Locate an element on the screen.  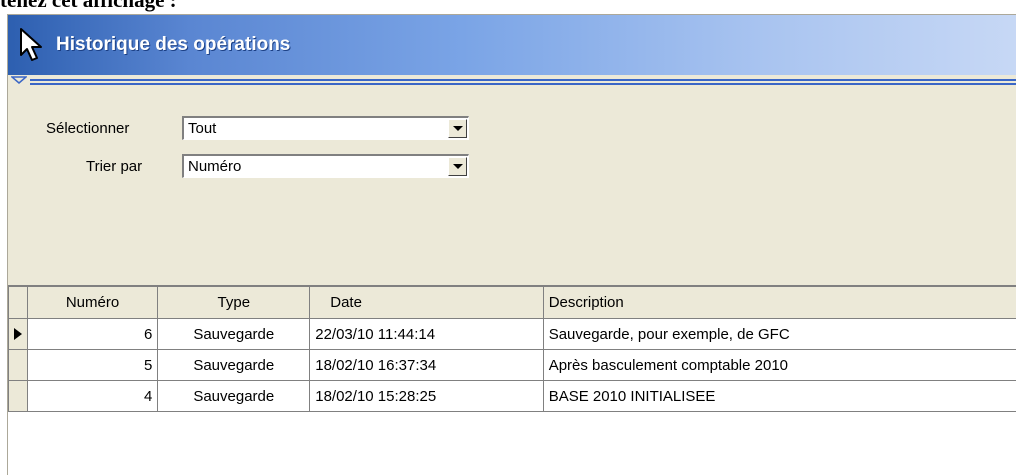
sort-value: Numéro is located at coordinates (214, 166).